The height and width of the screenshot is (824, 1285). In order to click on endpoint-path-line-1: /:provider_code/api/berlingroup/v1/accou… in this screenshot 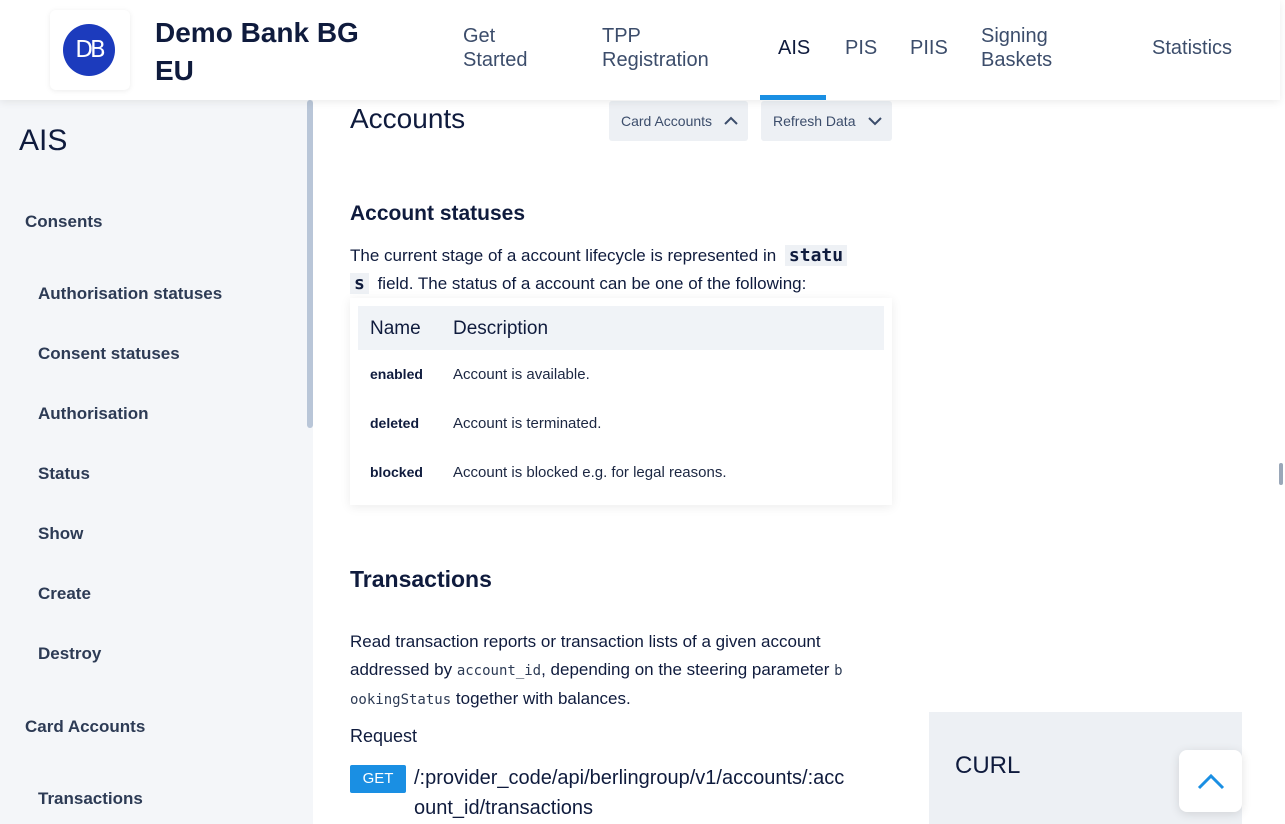, I will do `click(629, 778)`.